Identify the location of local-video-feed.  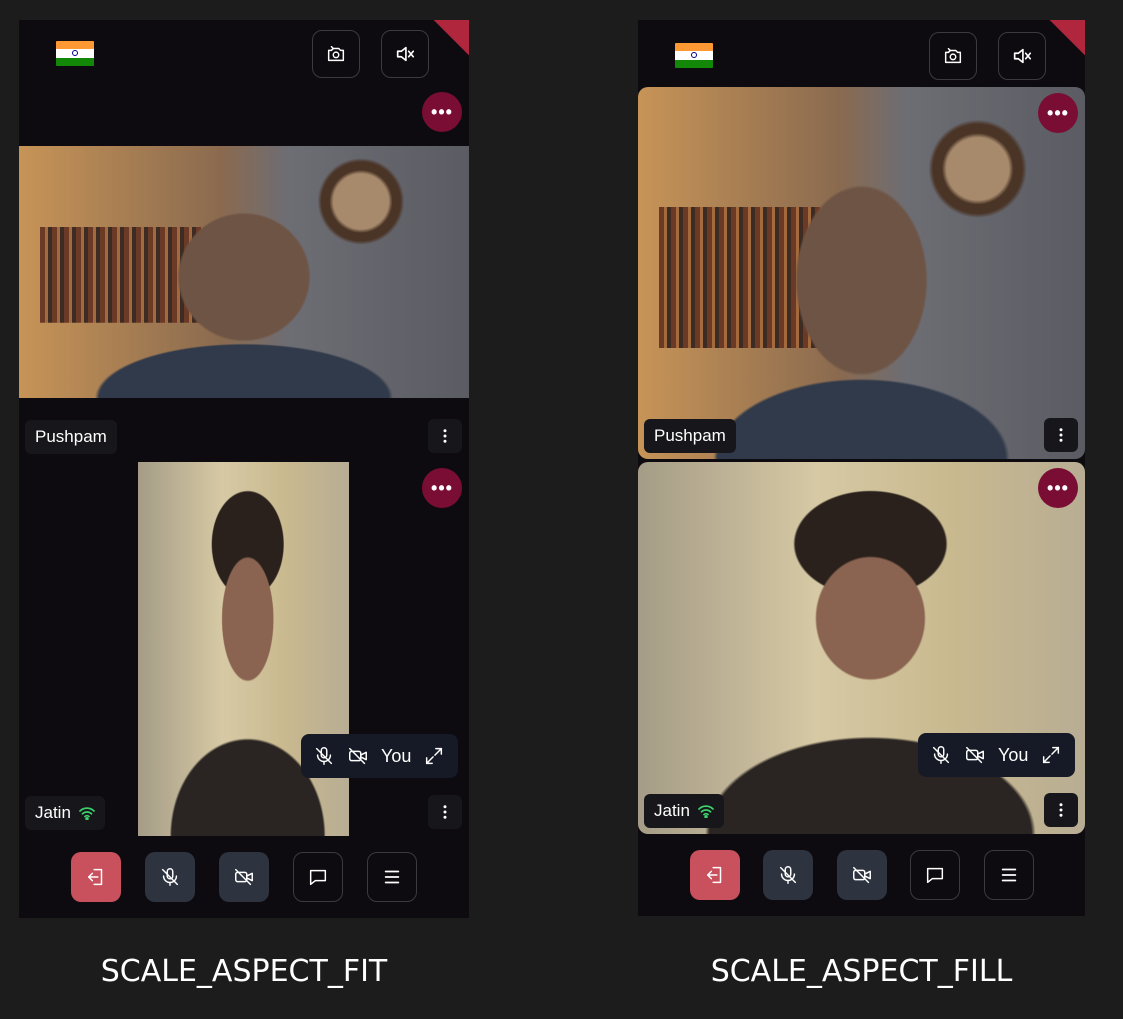
(243, 649).